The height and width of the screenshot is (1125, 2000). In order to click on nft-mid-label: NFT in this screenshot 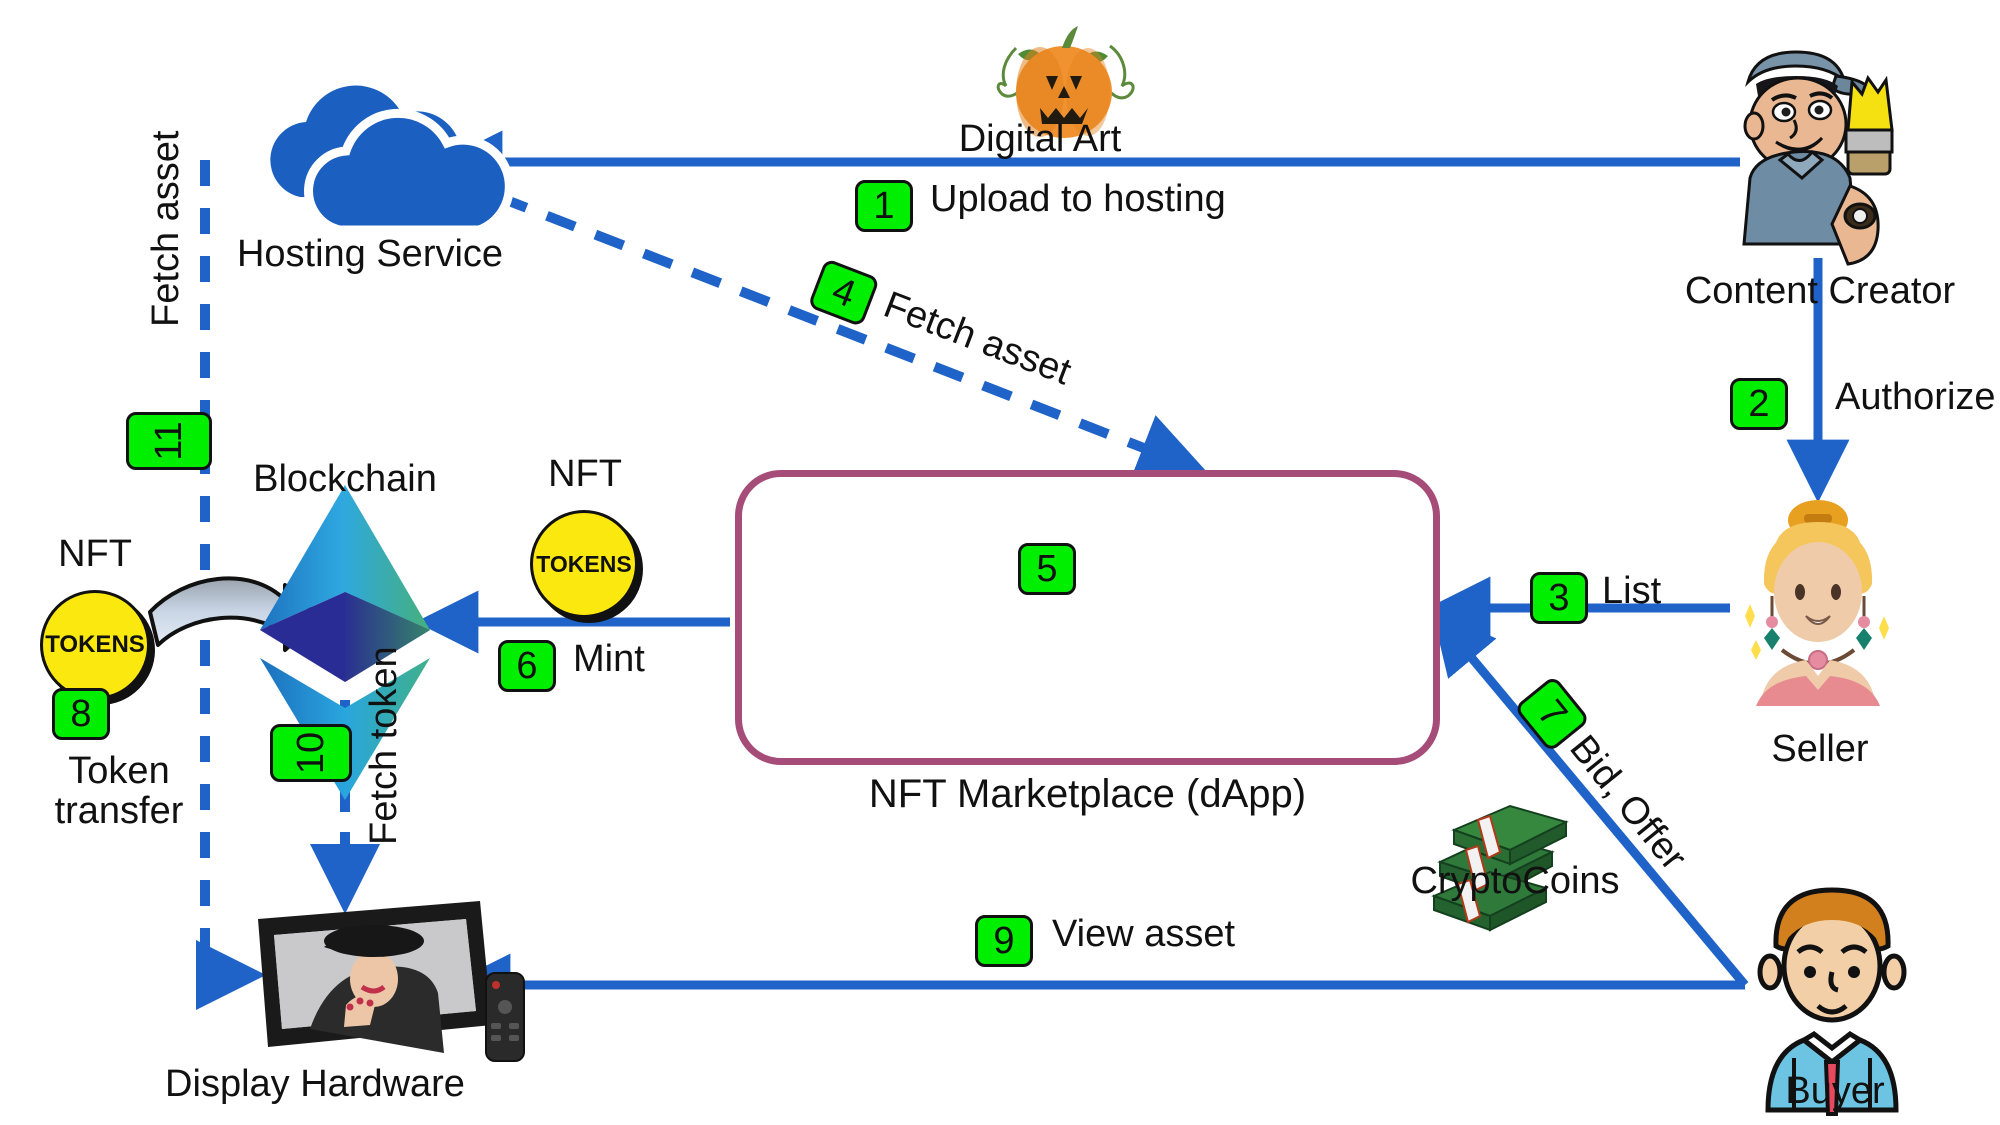, I will do `click(585, 474)`.